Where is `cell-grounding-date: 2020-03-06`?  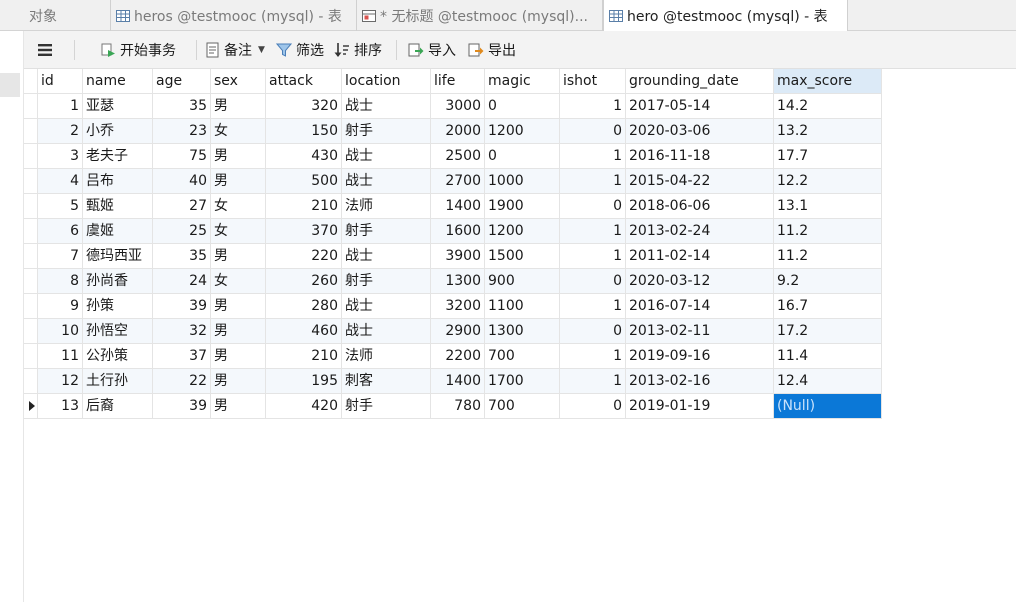
cell-grounding-date: 2020-03-06 is located at coordinates (700, 131).